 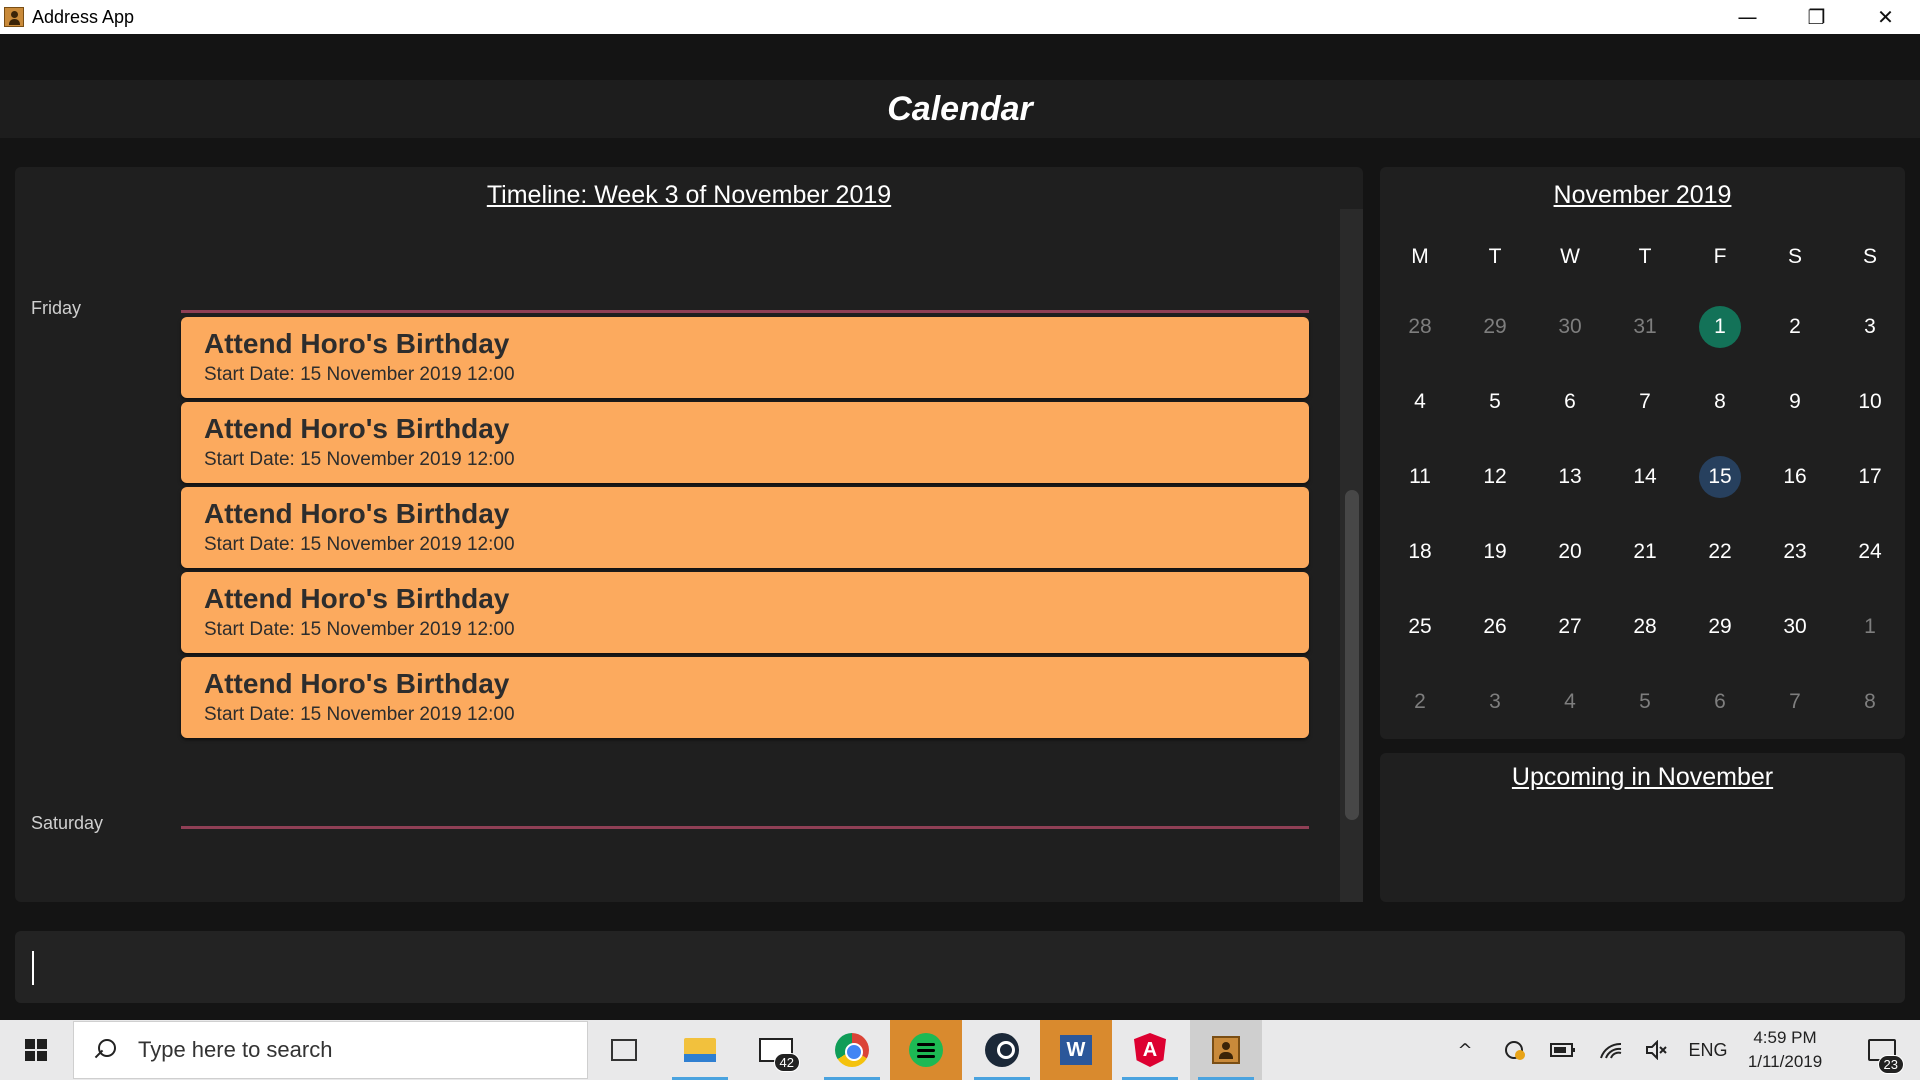 What do you see at coordinates (1645, 327) in the screenshot?
I see `calendar-day: 31` at bounding box center [1645, 327].